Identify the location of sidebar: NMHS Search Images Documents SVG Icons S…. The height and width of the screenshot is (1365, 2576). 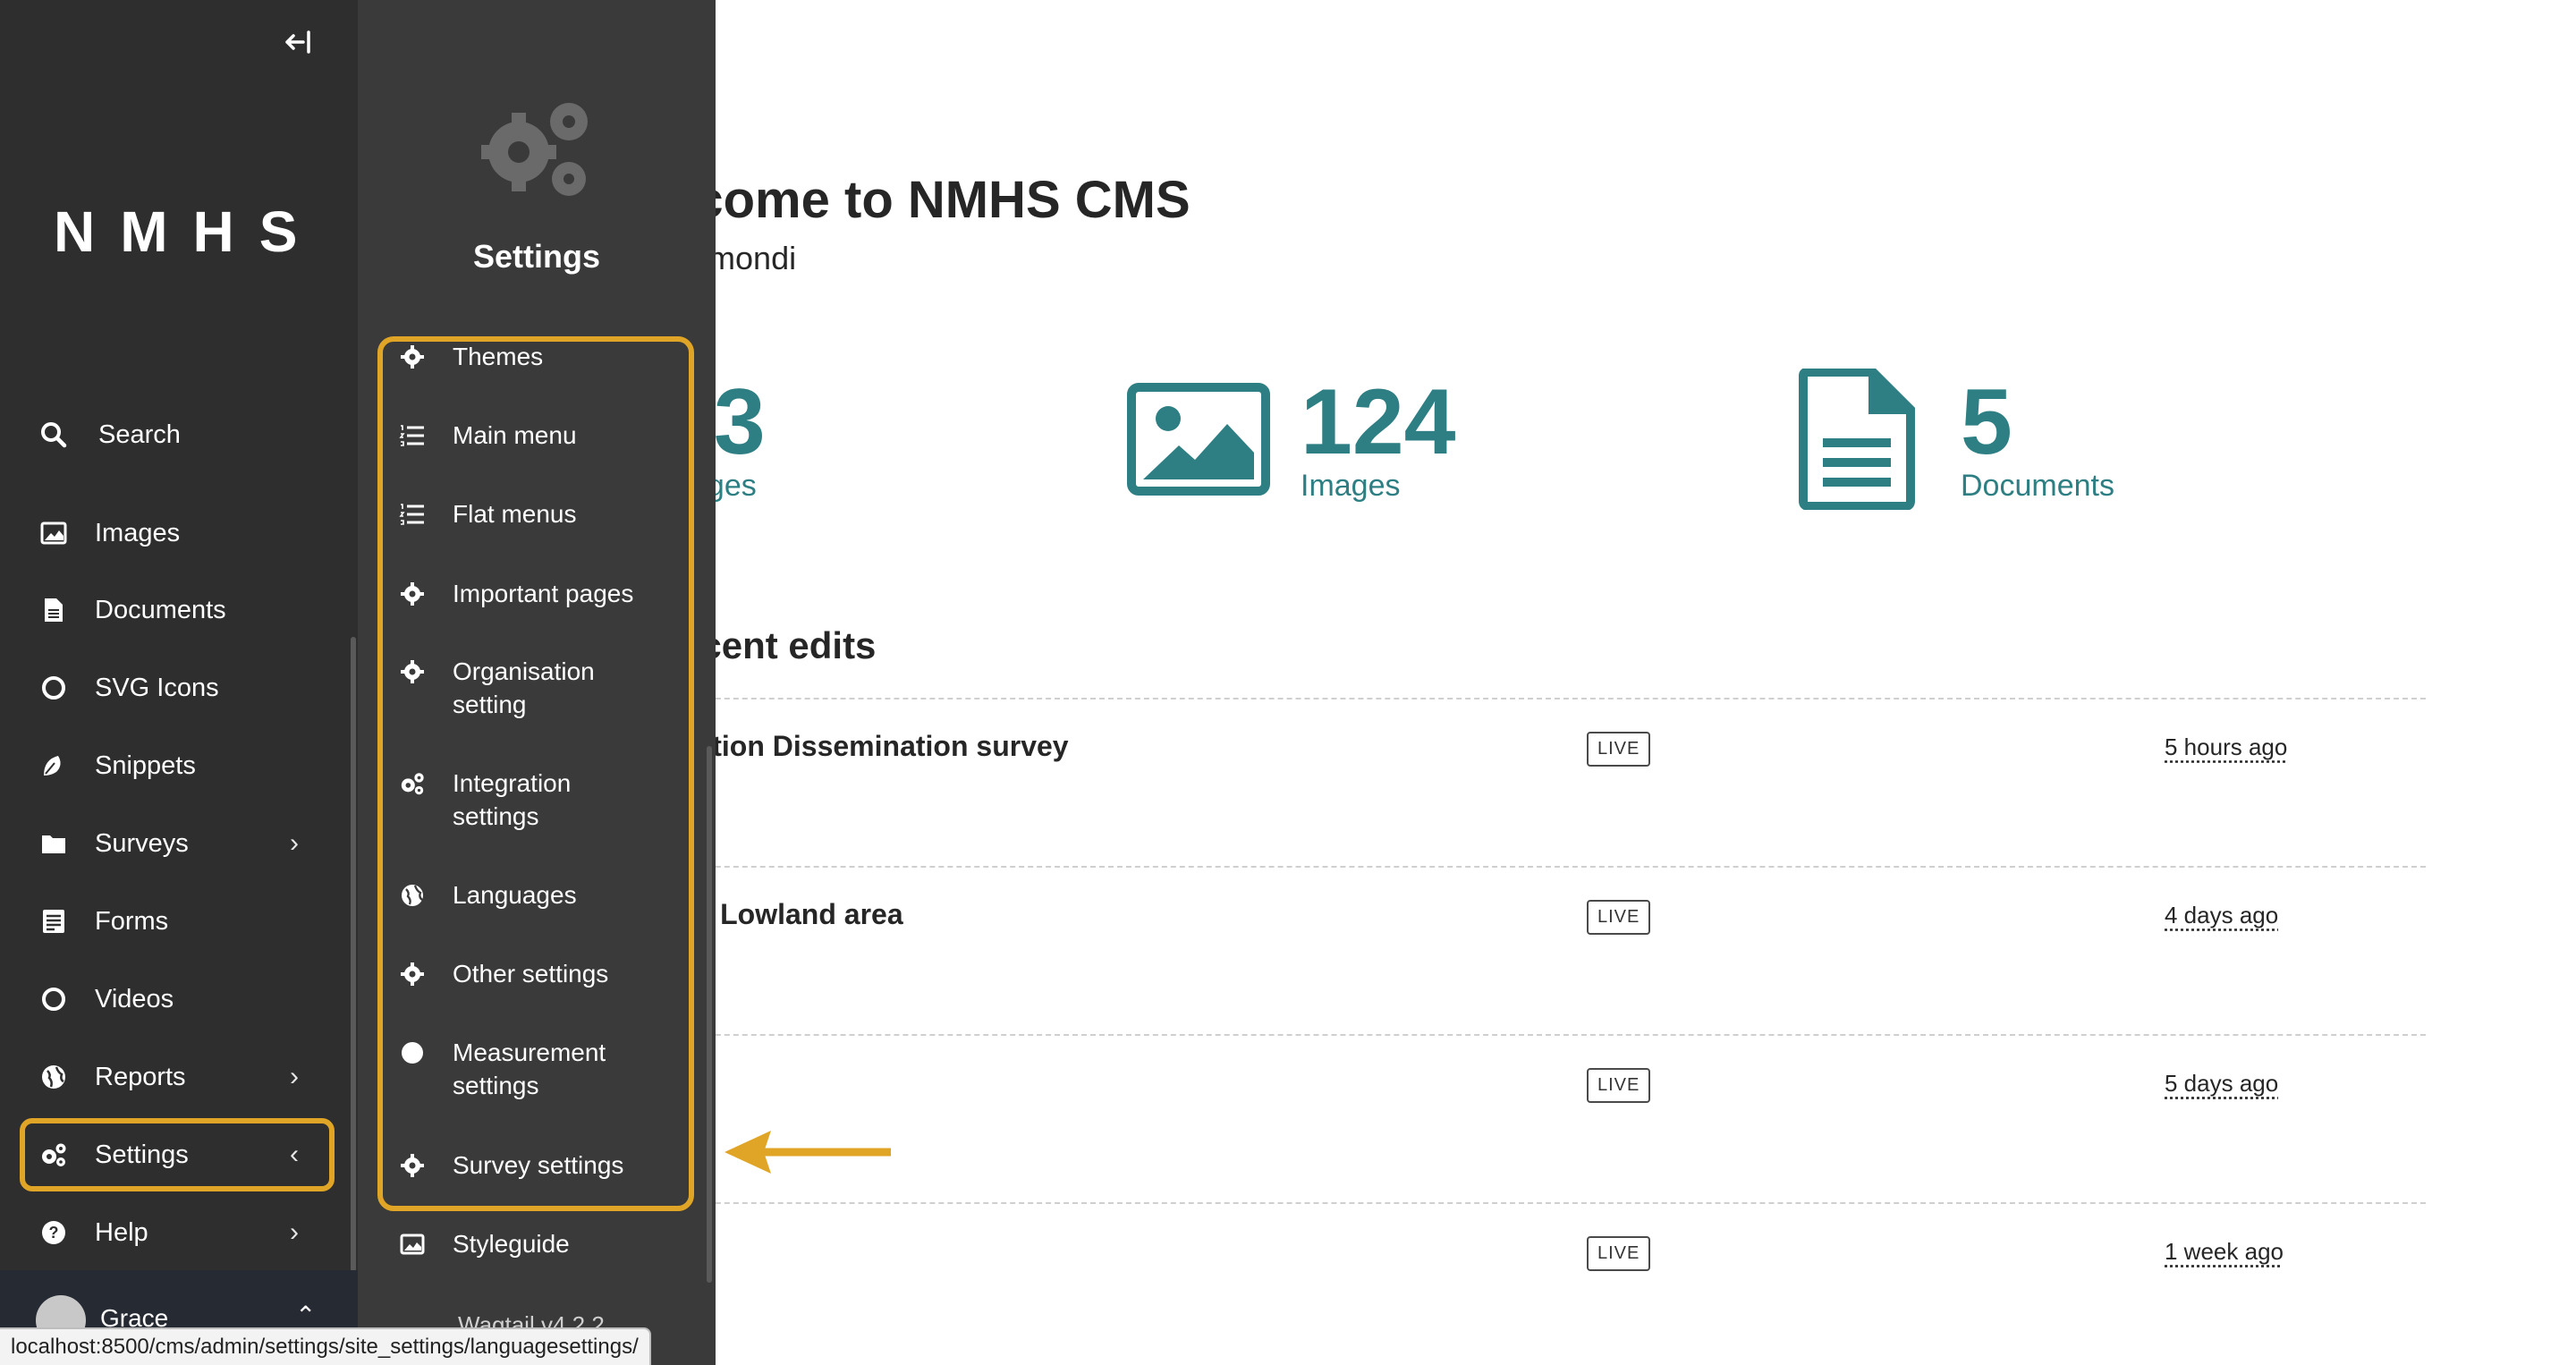
(179, 682).